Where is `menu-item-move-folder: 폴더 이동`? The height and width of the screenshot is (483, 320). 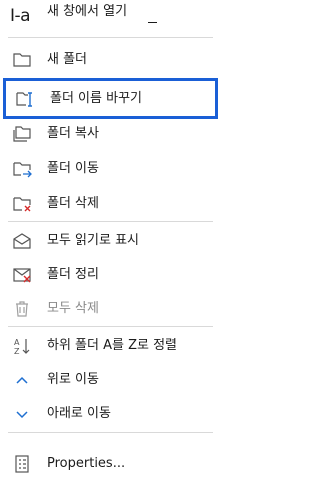
menu-item-move-folder: 폴더 이동 is located at coordinates (110, 168).